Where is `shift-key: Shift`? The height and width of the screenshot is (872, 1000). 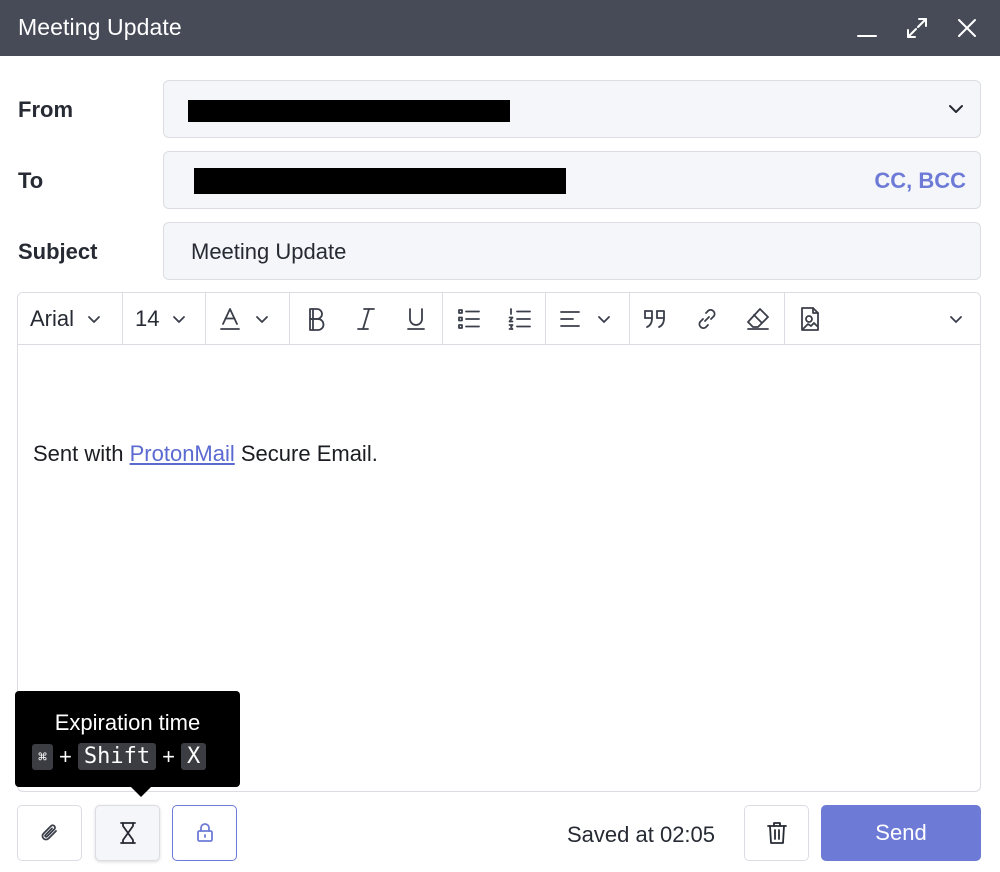
shift-key: Shift is located at coordinates (117, 756).